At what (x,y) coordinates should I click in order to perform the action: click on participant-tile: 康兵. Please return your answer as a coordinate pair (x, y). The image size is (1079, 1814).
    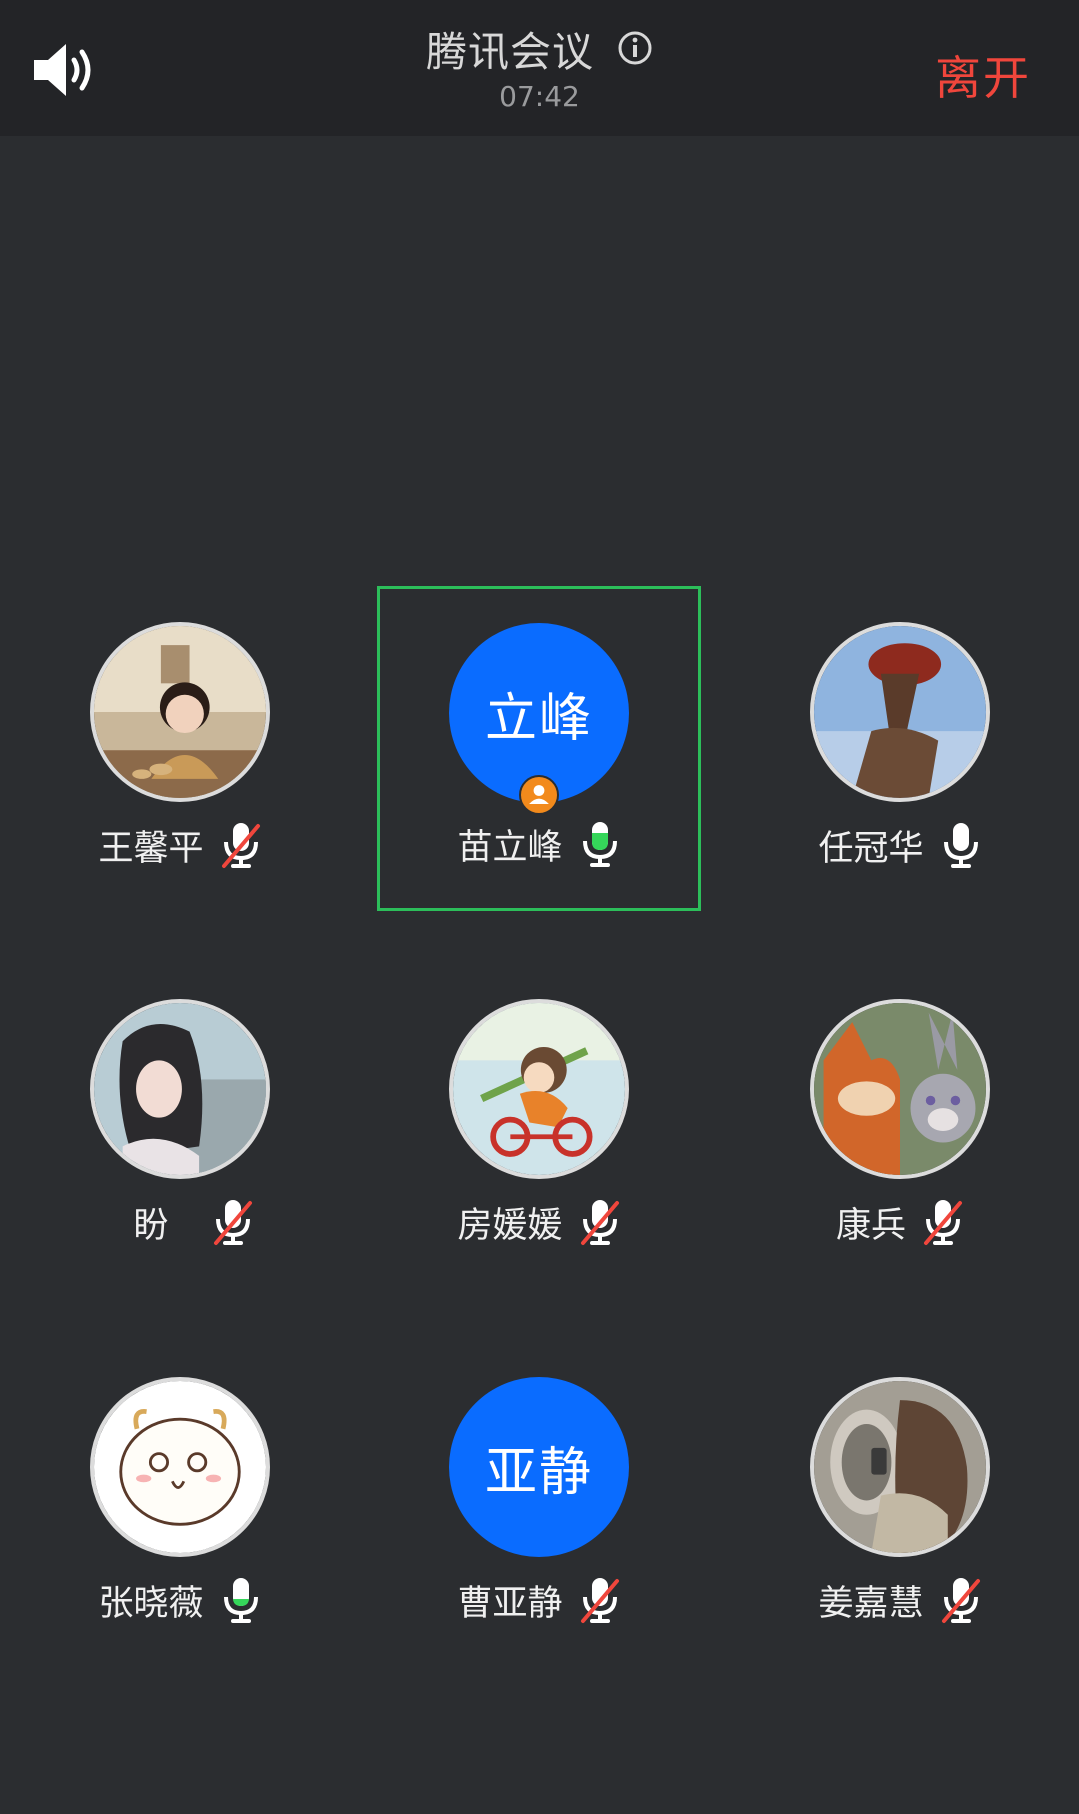
    Looking at the image, I should click on (900, 1127).